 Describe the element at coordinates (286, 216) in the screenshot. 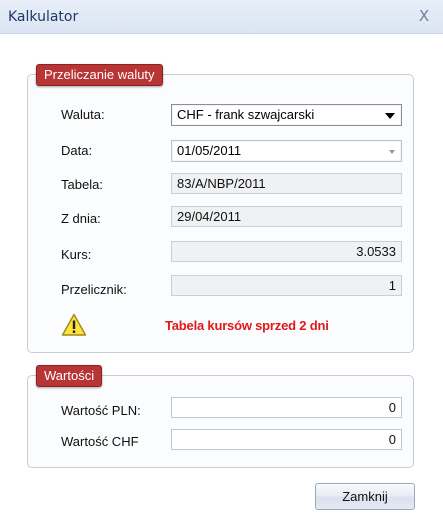

I see `from-date-field: 29/04/2011` at that location.